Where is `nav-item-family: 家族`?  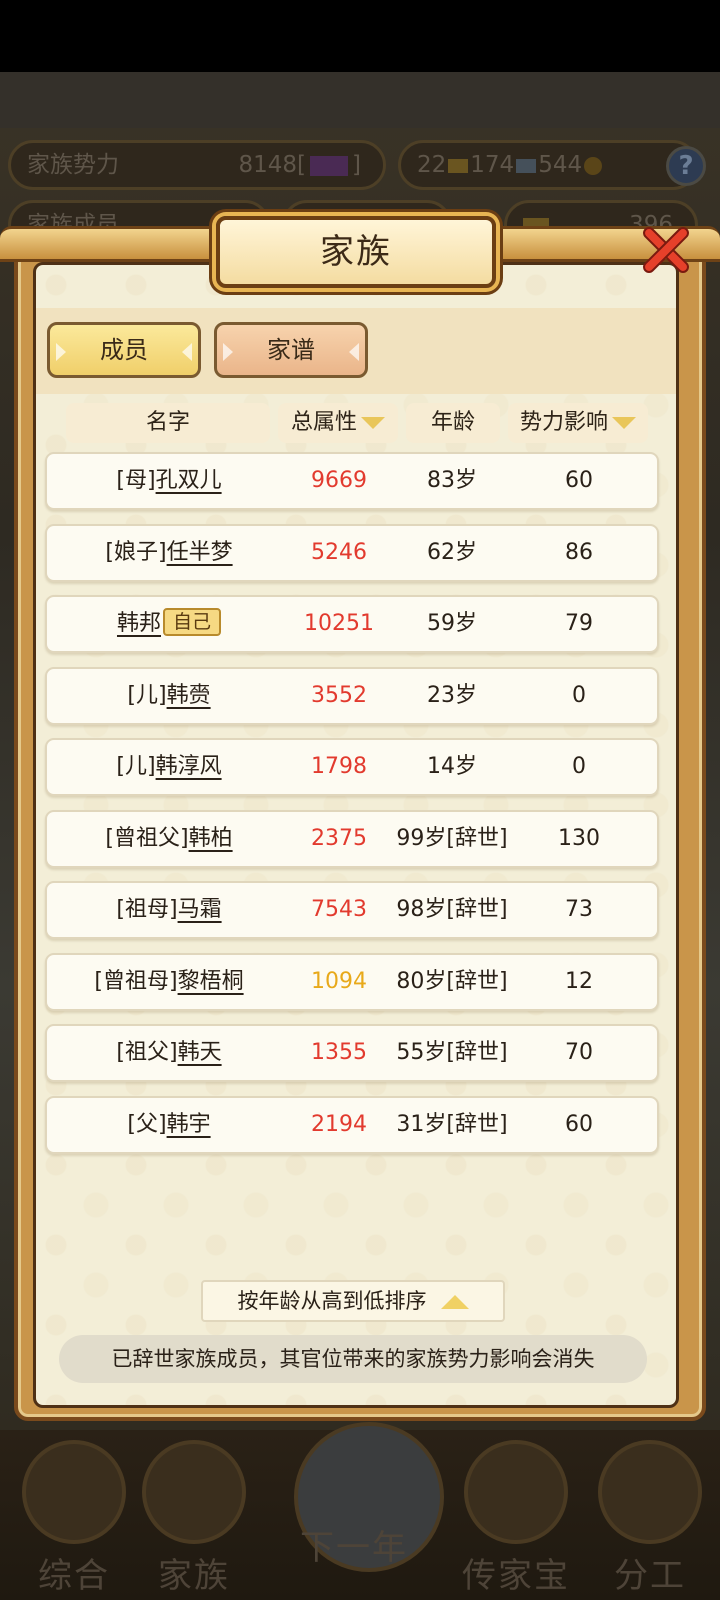
nav-item-family: 家族 is located at coordinates (194, 1514).